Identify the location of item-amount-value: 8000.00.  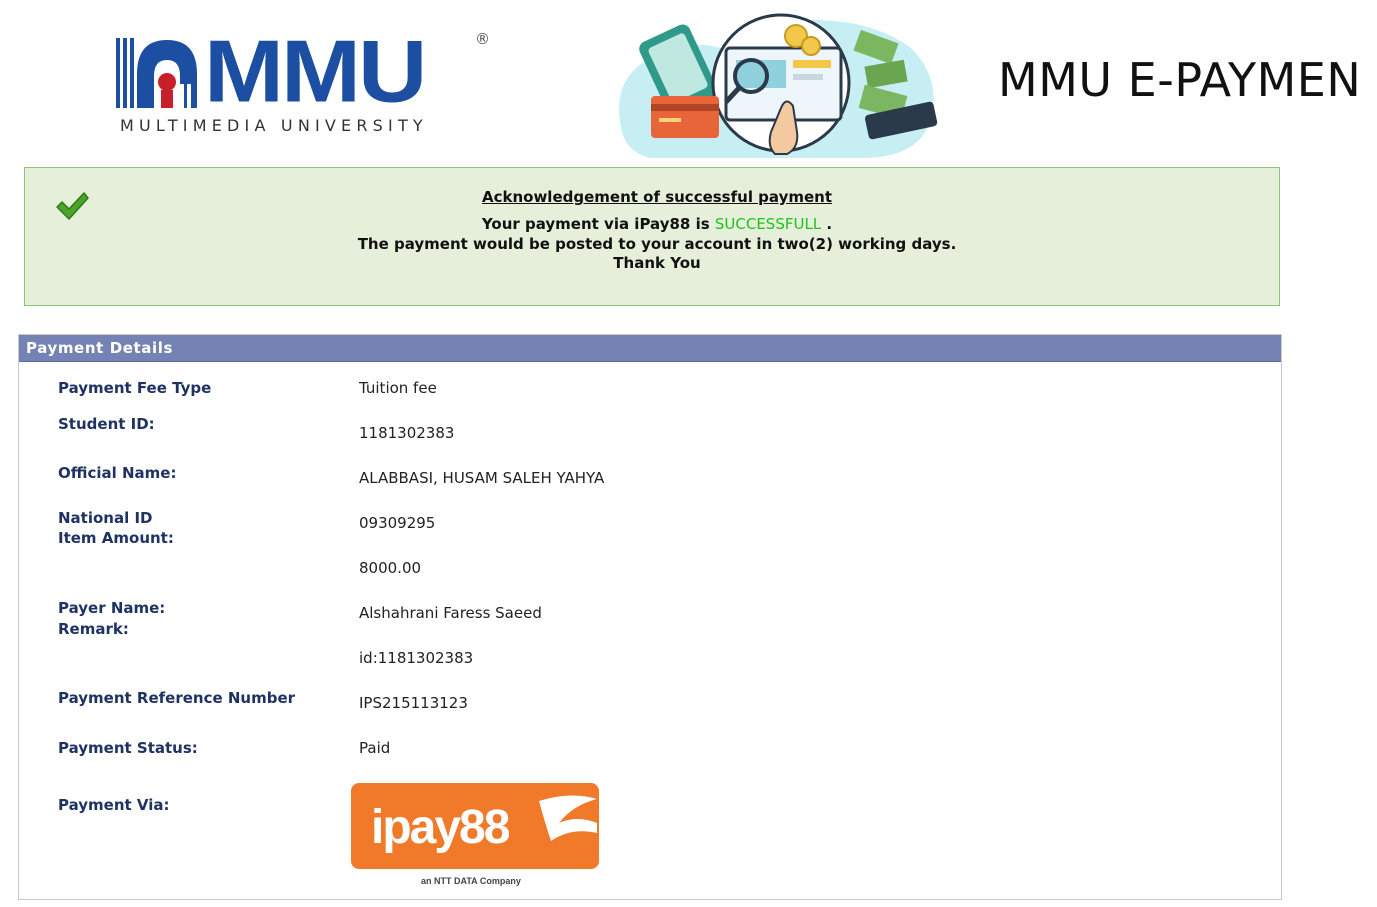
(390, 568).